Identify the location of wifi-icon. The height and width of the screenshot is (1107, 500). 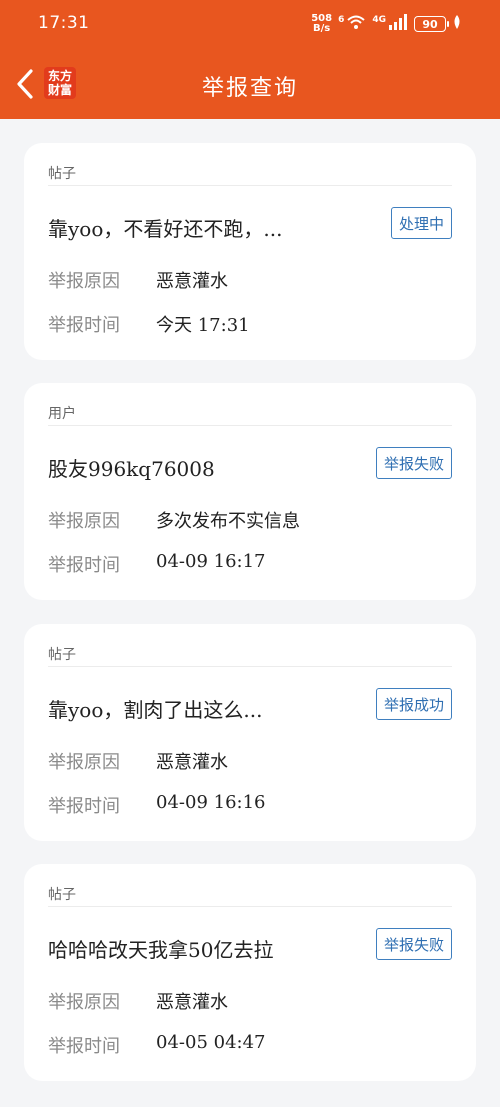
(356, 24).